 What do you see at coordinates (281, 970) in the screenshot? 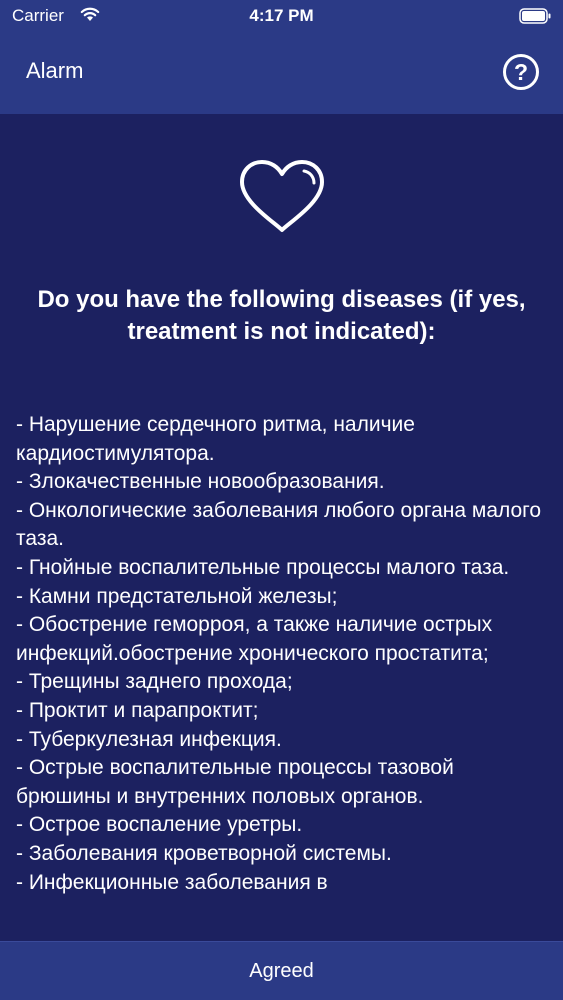
I see `agreed-button: Agreed` at bounding box center [281, 970].